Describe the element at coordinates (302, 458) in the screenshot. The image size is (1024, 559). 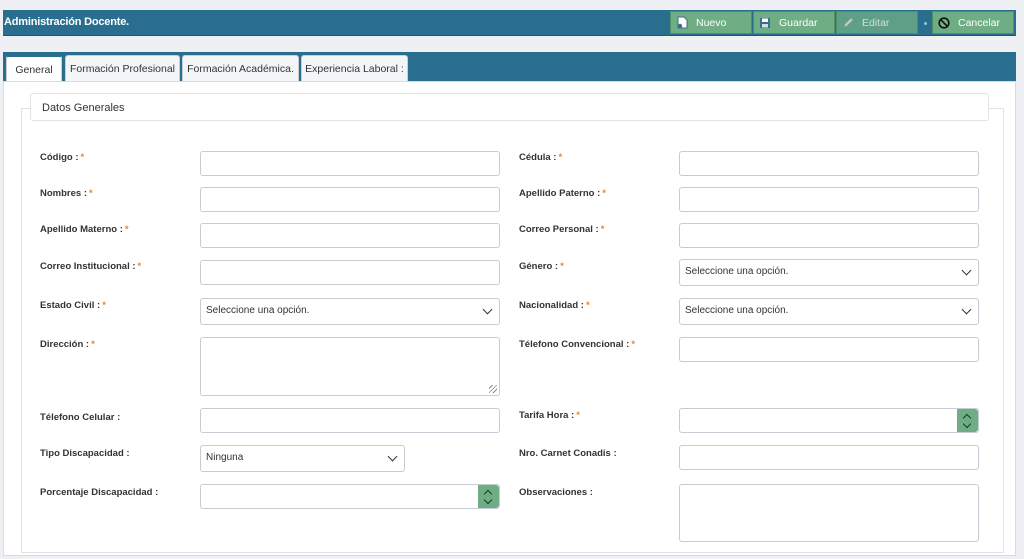
I see `tipo-discapacidad-select: Ninguna` at that location.